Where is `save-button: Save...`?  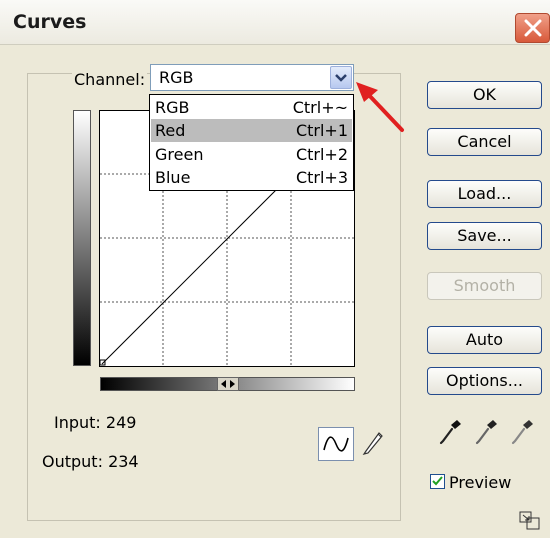
save-button: Save... is located at coordinates (484, 236).